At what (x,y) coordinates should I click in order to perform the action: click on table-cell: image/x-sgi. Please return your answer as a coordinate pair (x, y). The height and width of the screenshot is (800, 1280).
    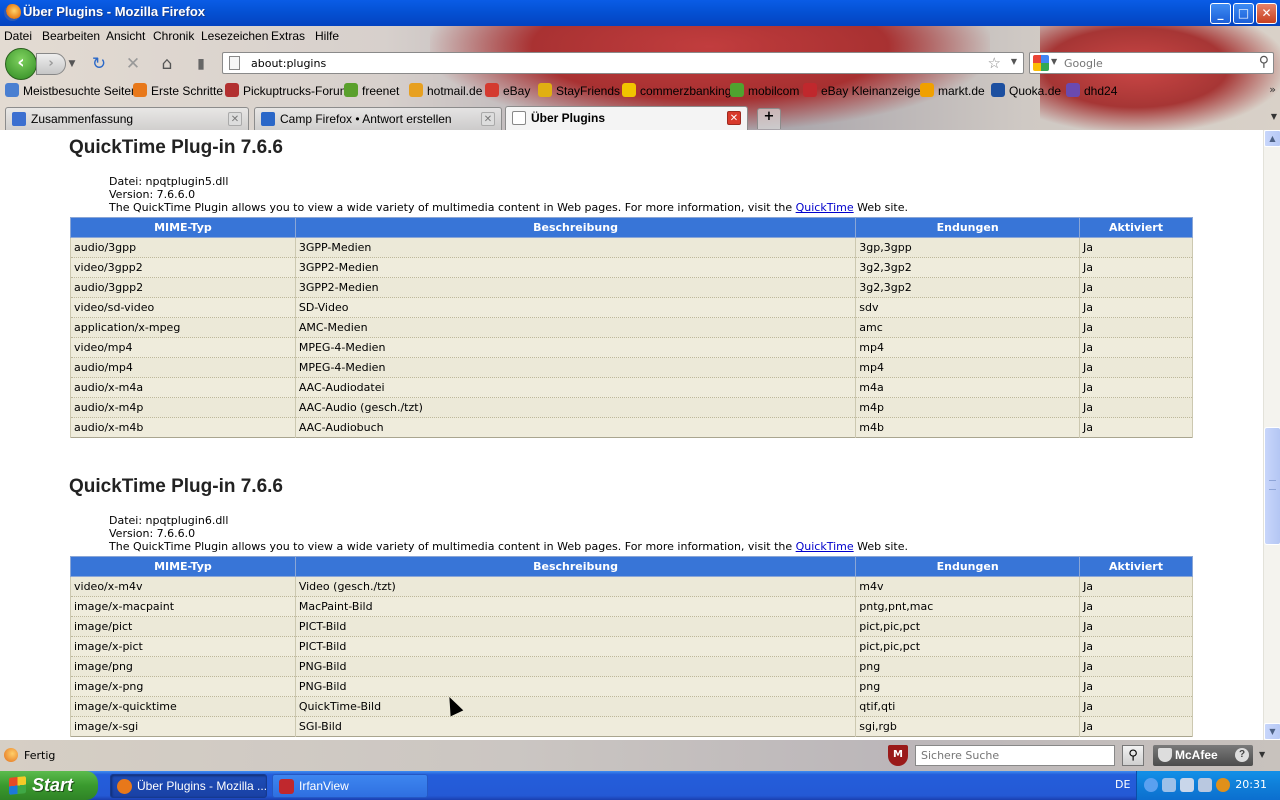
    Looking at the image, I should click on (183, 726).